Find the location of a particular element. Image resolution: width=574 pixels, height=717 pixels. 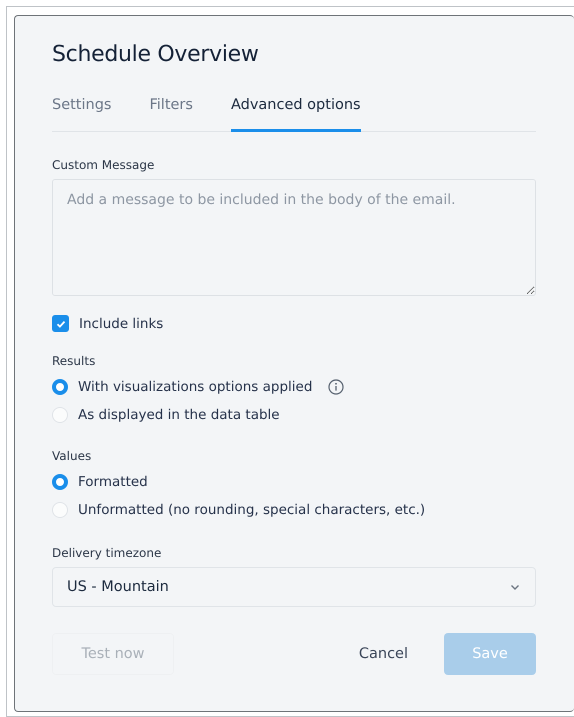

group-label: Values is located at coordinates (72, 456).